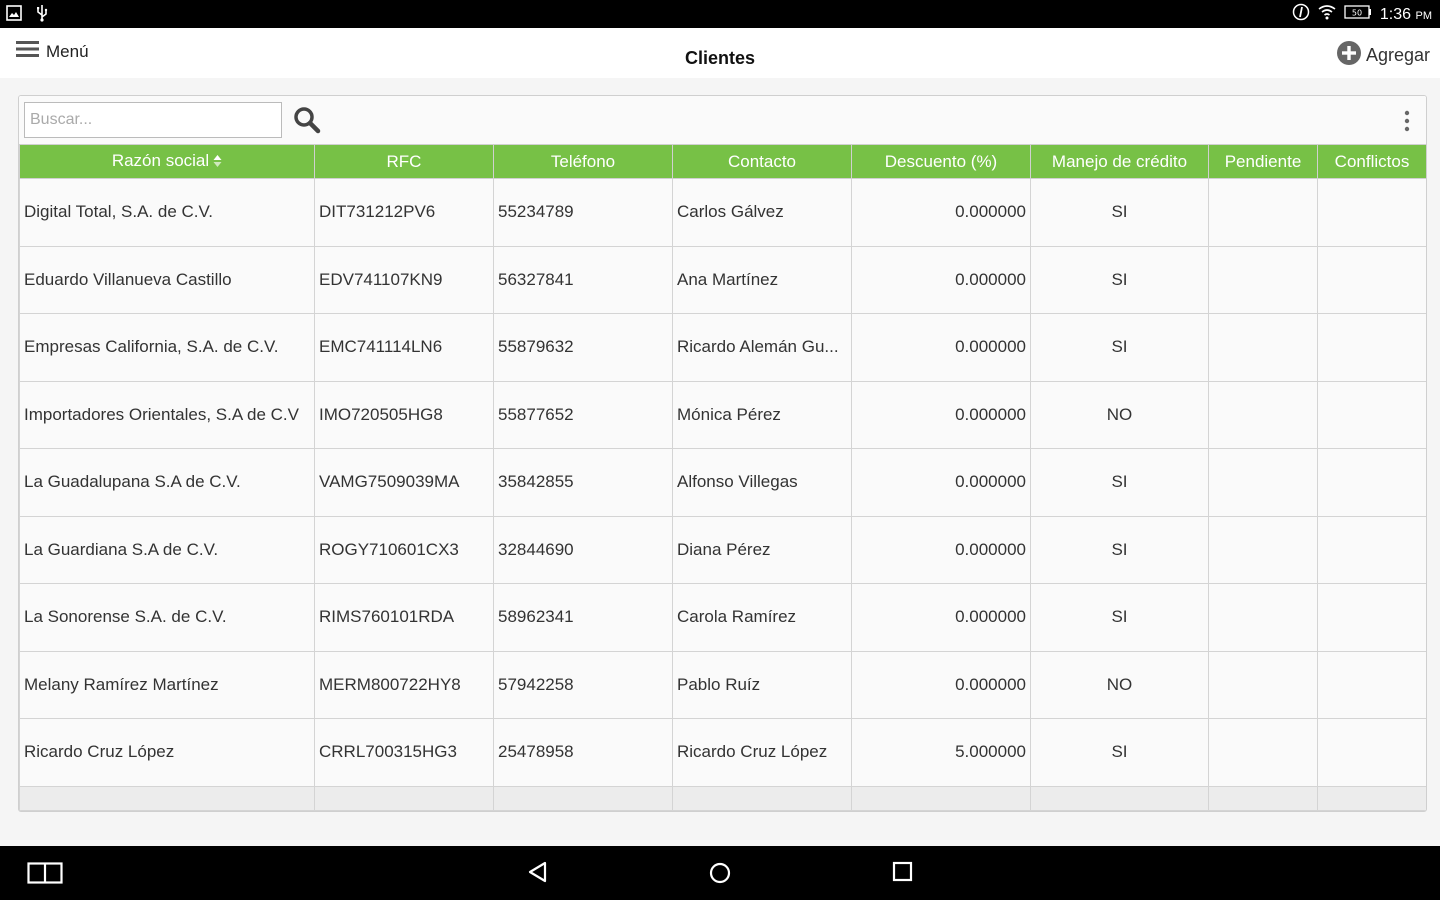 The image size is (1440, 900). Describe the element at coordinates (14, 15) in the screenshot. I see `image-icon` at that location.